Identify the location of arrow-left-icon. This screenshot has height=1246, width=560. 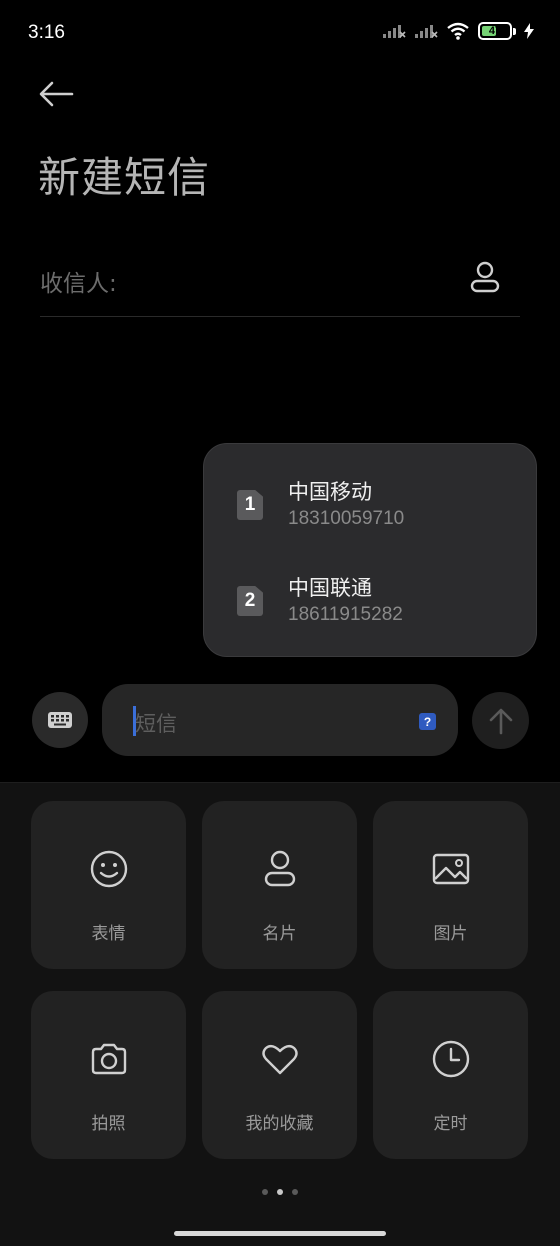
(56, 94).